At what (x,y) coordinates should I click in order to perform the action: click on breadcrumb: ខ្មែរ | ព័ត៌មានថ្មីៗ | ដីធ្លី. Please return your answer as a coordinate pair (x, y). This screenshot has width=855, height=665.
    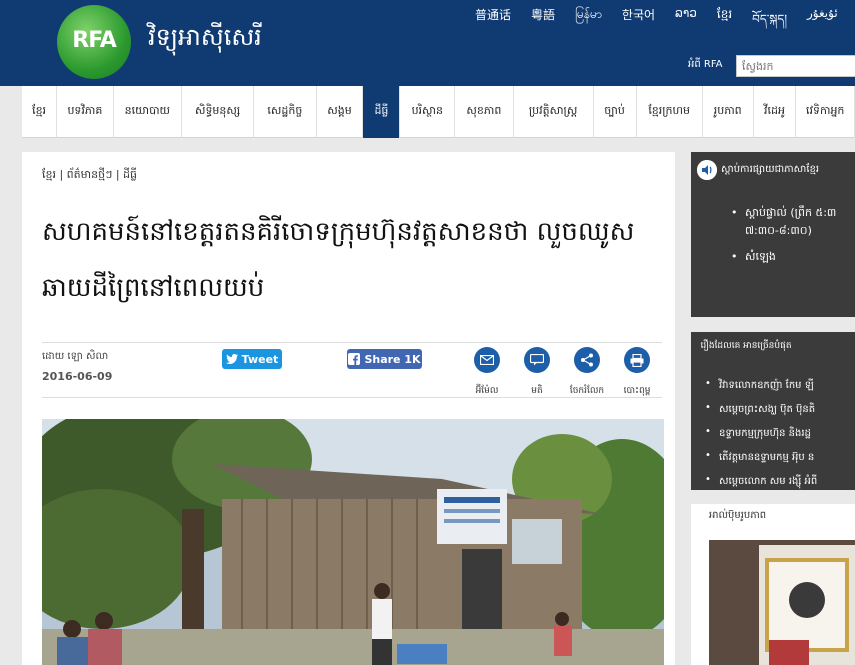
    Looking at the image, I should click on (89, 176).